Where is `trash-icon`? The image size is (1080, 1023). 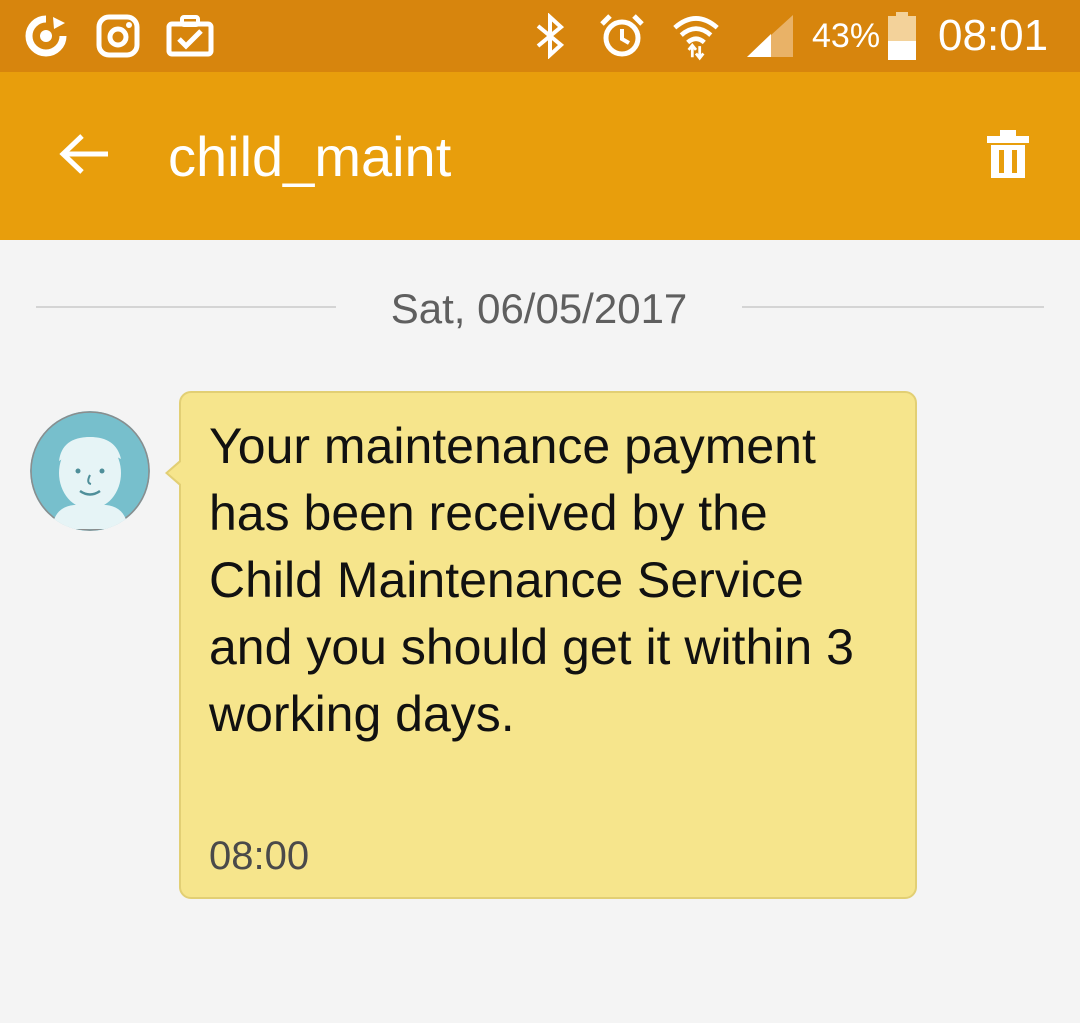 trash-icon is located at coordinates (1008, 156).